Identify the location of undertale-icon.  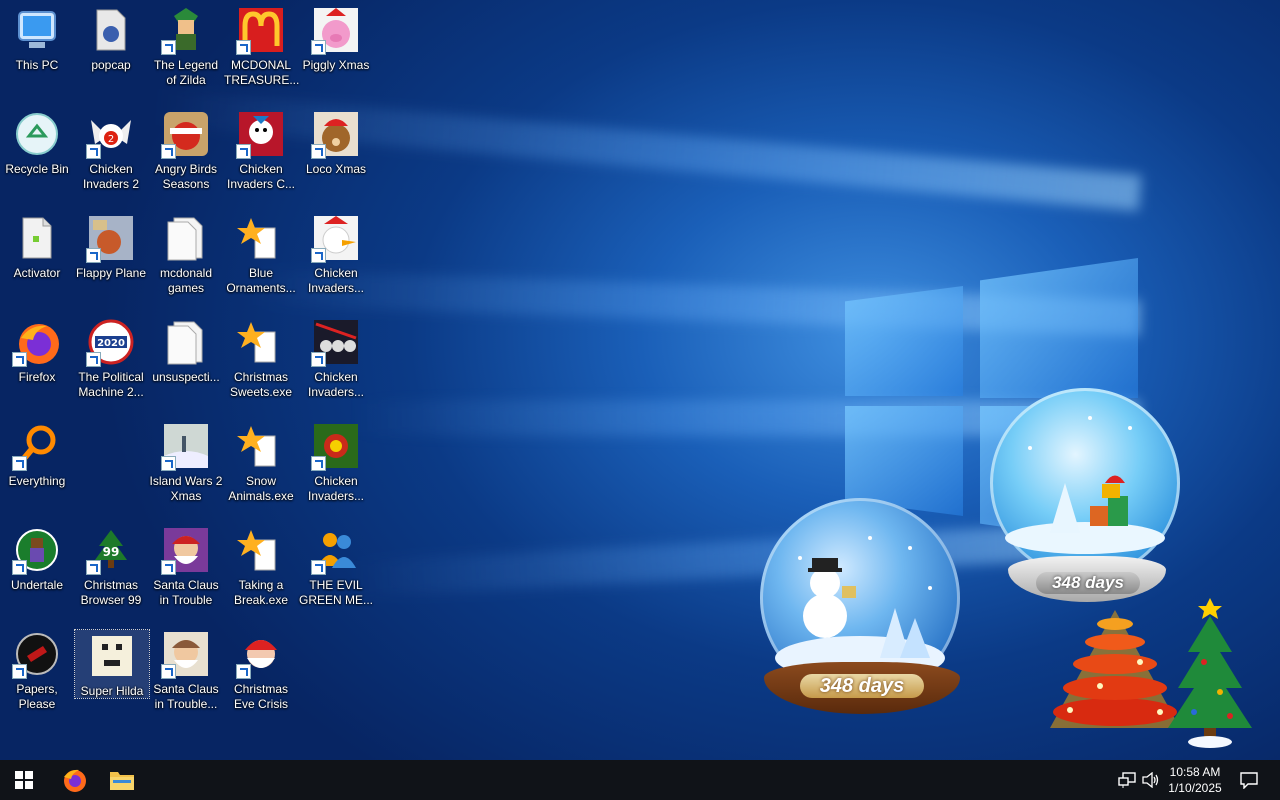
(36, 550).